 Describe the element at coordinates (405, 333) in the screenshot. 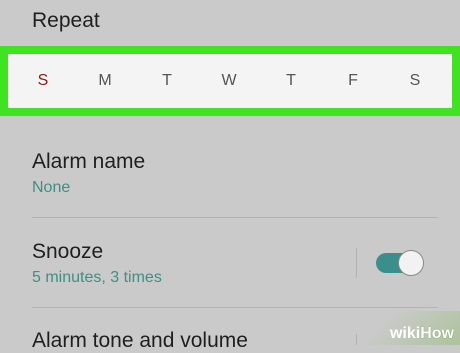

I see `watermark-wiki: wiki` at that location.